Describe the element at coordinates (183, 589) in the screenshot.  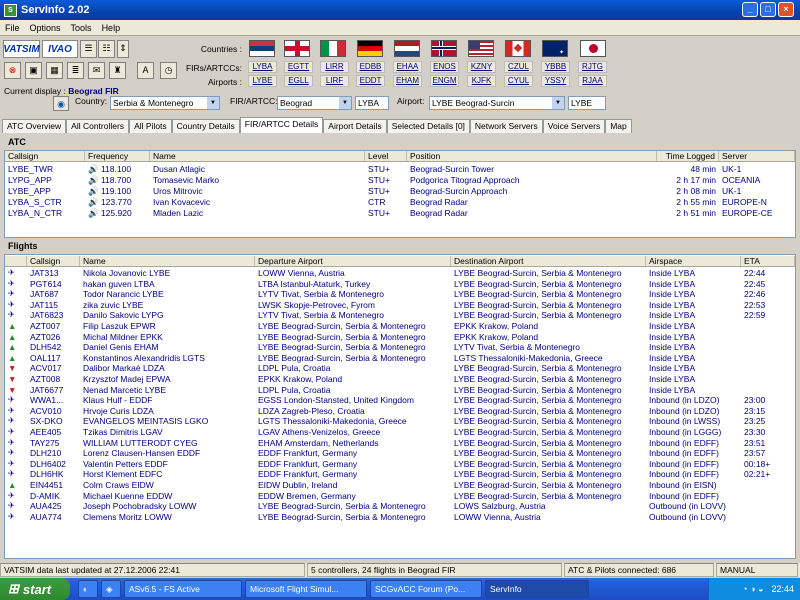
I see `task-asv: ASv6.5 - FS Active` at that location.